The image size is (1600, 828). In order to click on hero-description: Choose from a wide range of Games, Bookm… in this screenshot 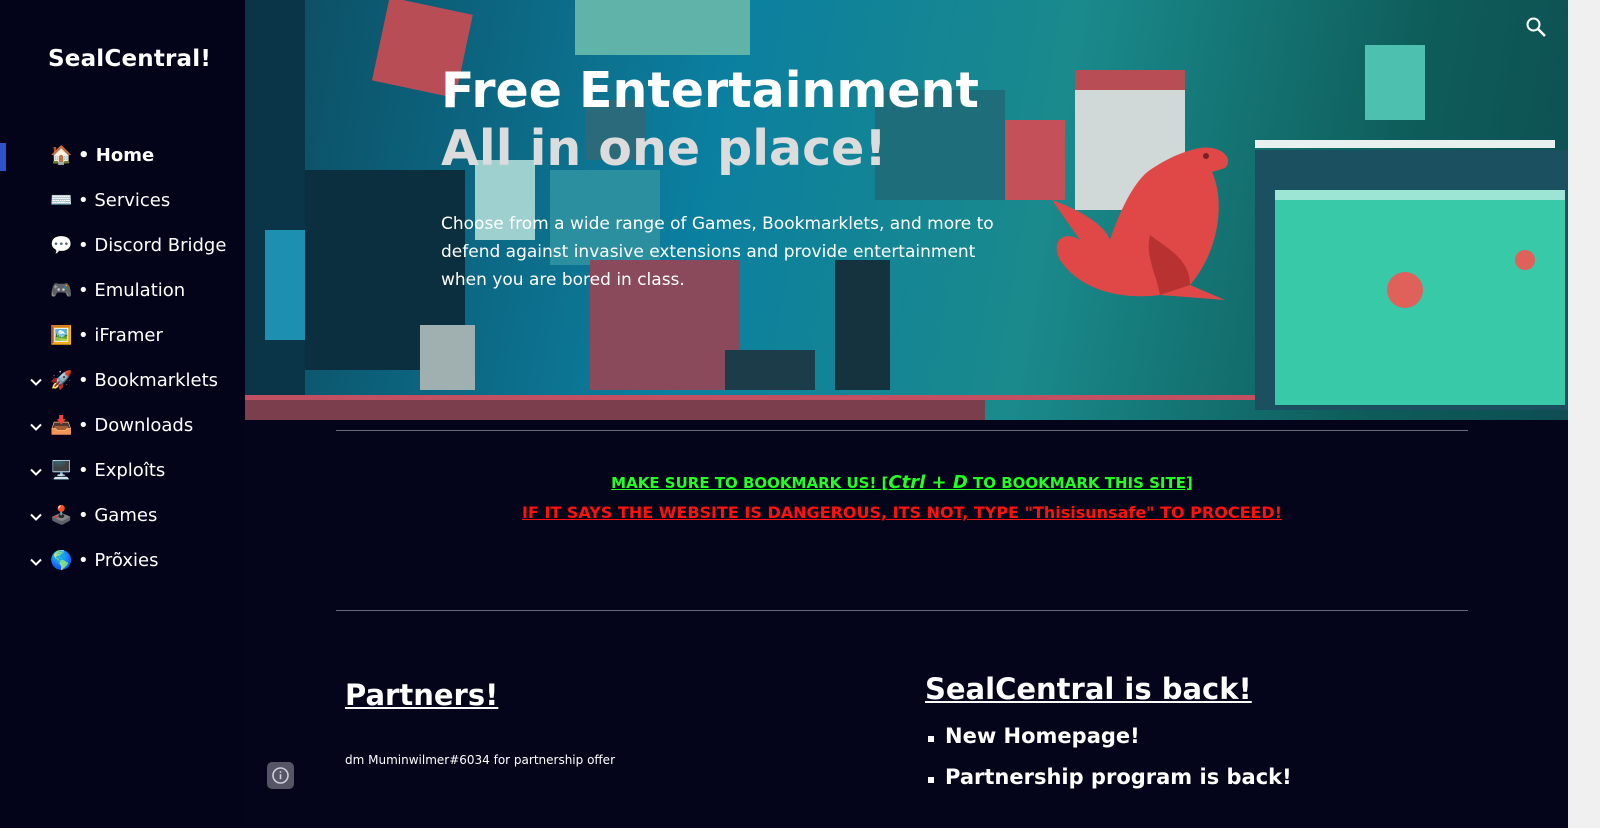, I will do `click(717, 252)`.